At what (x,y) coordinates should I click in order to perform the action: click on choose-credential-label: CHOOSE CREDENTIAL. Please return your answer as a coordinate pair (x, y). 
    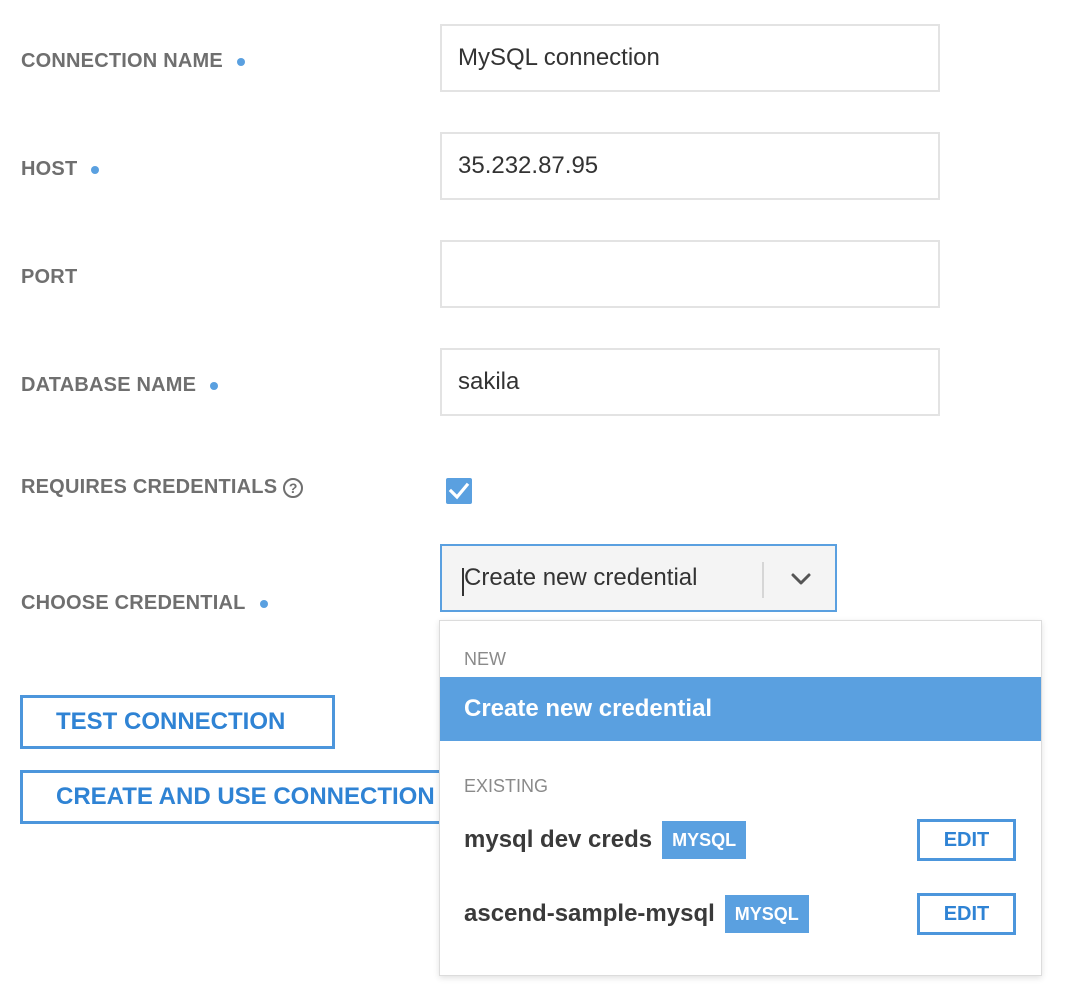
    Looking at the image, I should click on (144, 603).